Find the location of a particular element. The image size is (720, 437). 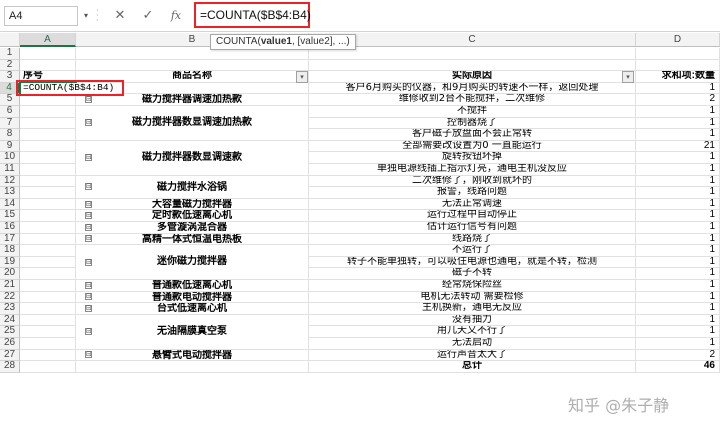

resize-handle-icon: · · · is located at coordinates (98, 16).